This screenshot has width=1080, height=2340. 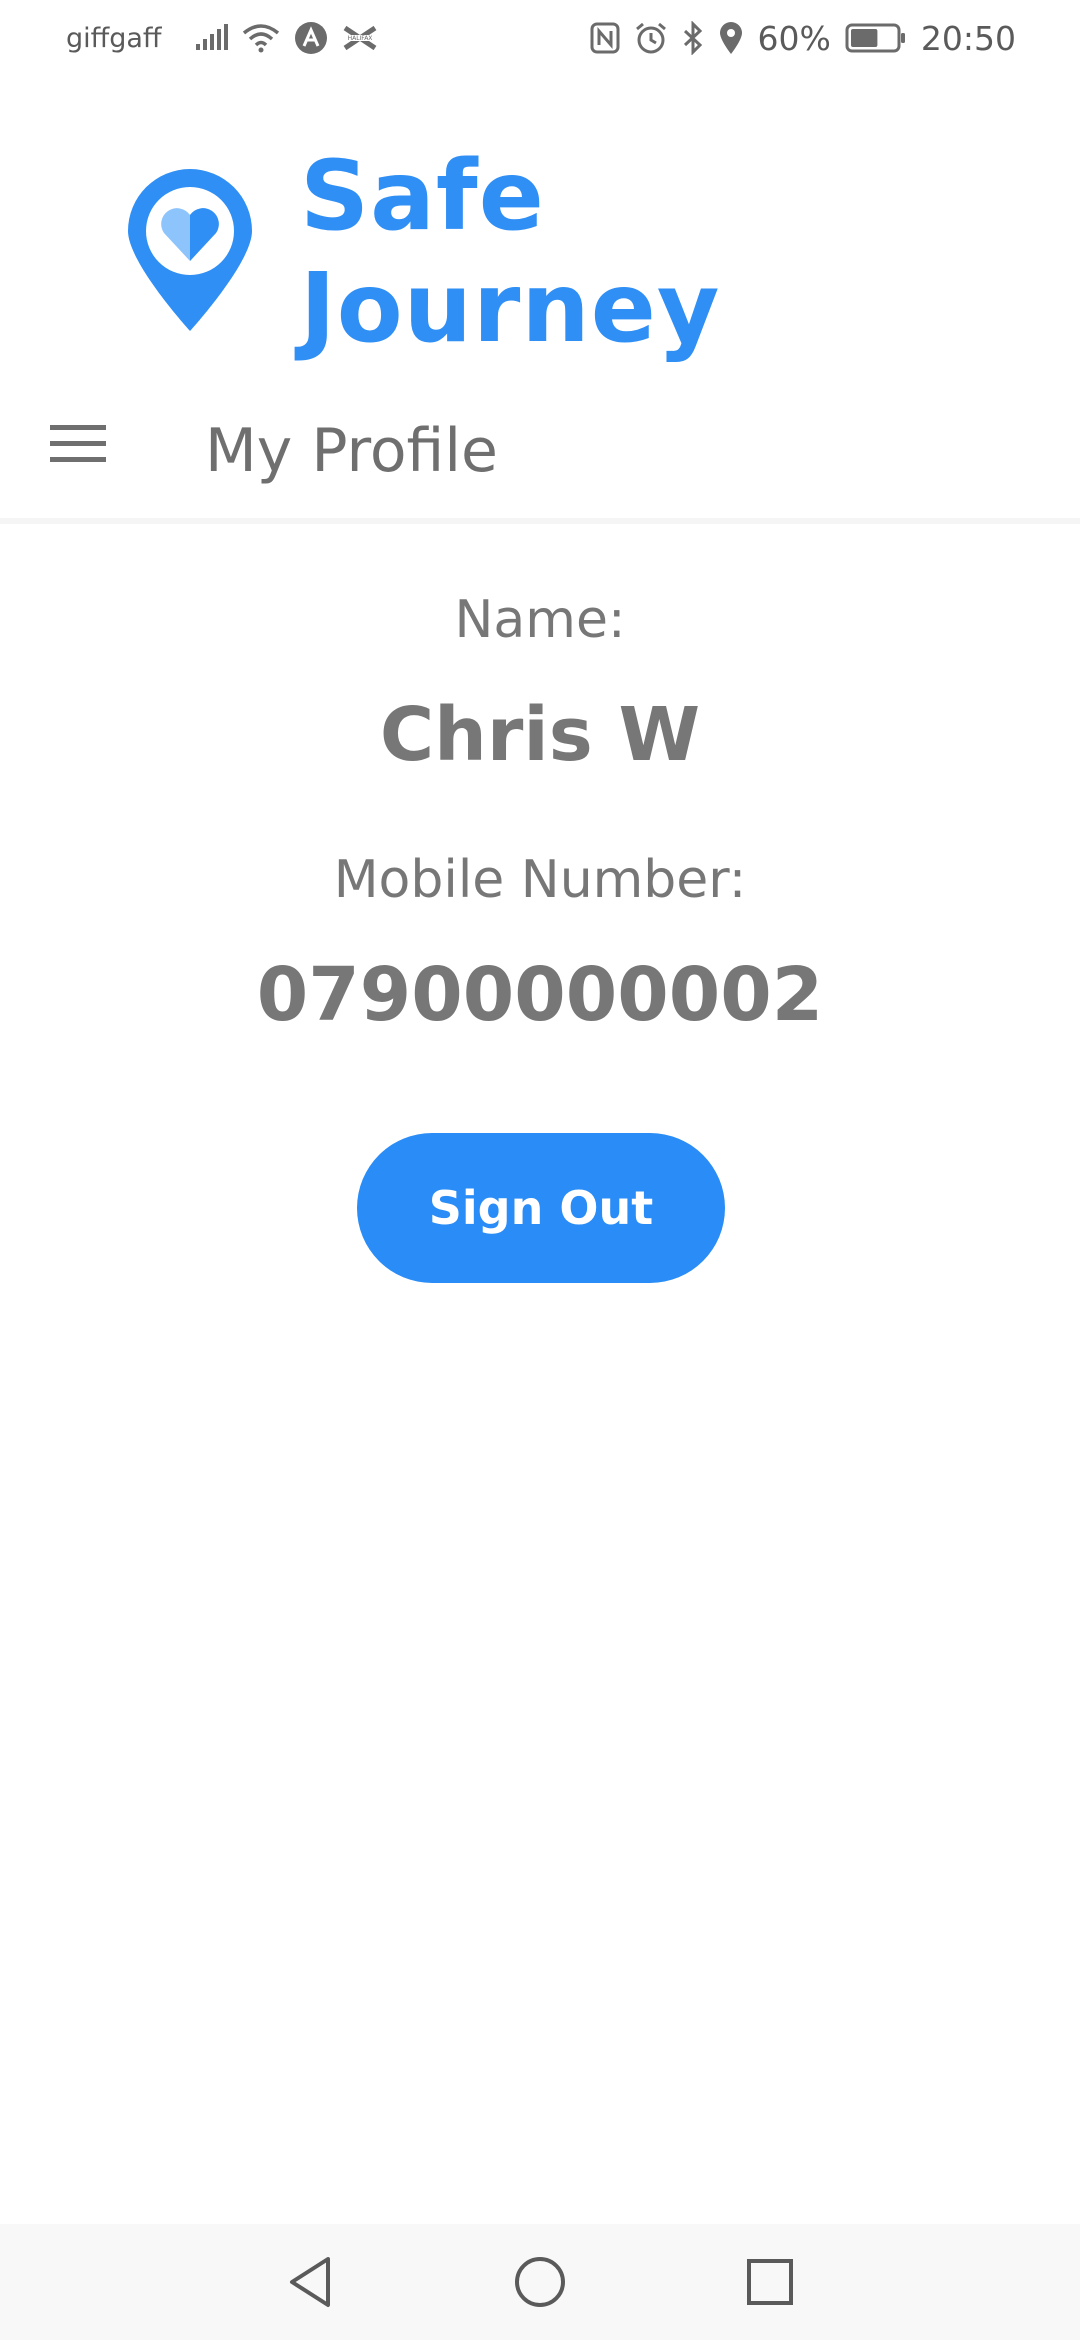 I want to click on name-value: Chris W, so click(x=540, y=735).